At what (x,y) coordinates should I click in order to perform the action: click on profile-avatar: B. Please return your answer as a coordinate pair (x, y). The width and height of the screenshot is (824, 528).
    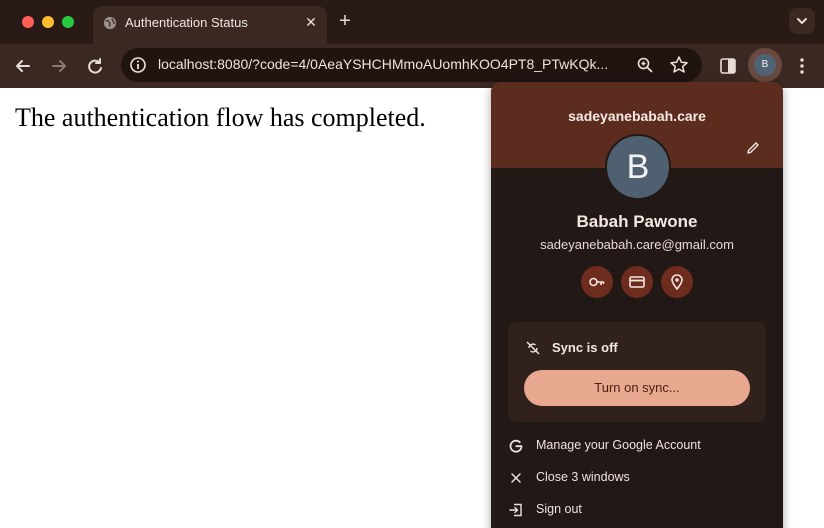
    Looking at the image, I should click on (638, 167).